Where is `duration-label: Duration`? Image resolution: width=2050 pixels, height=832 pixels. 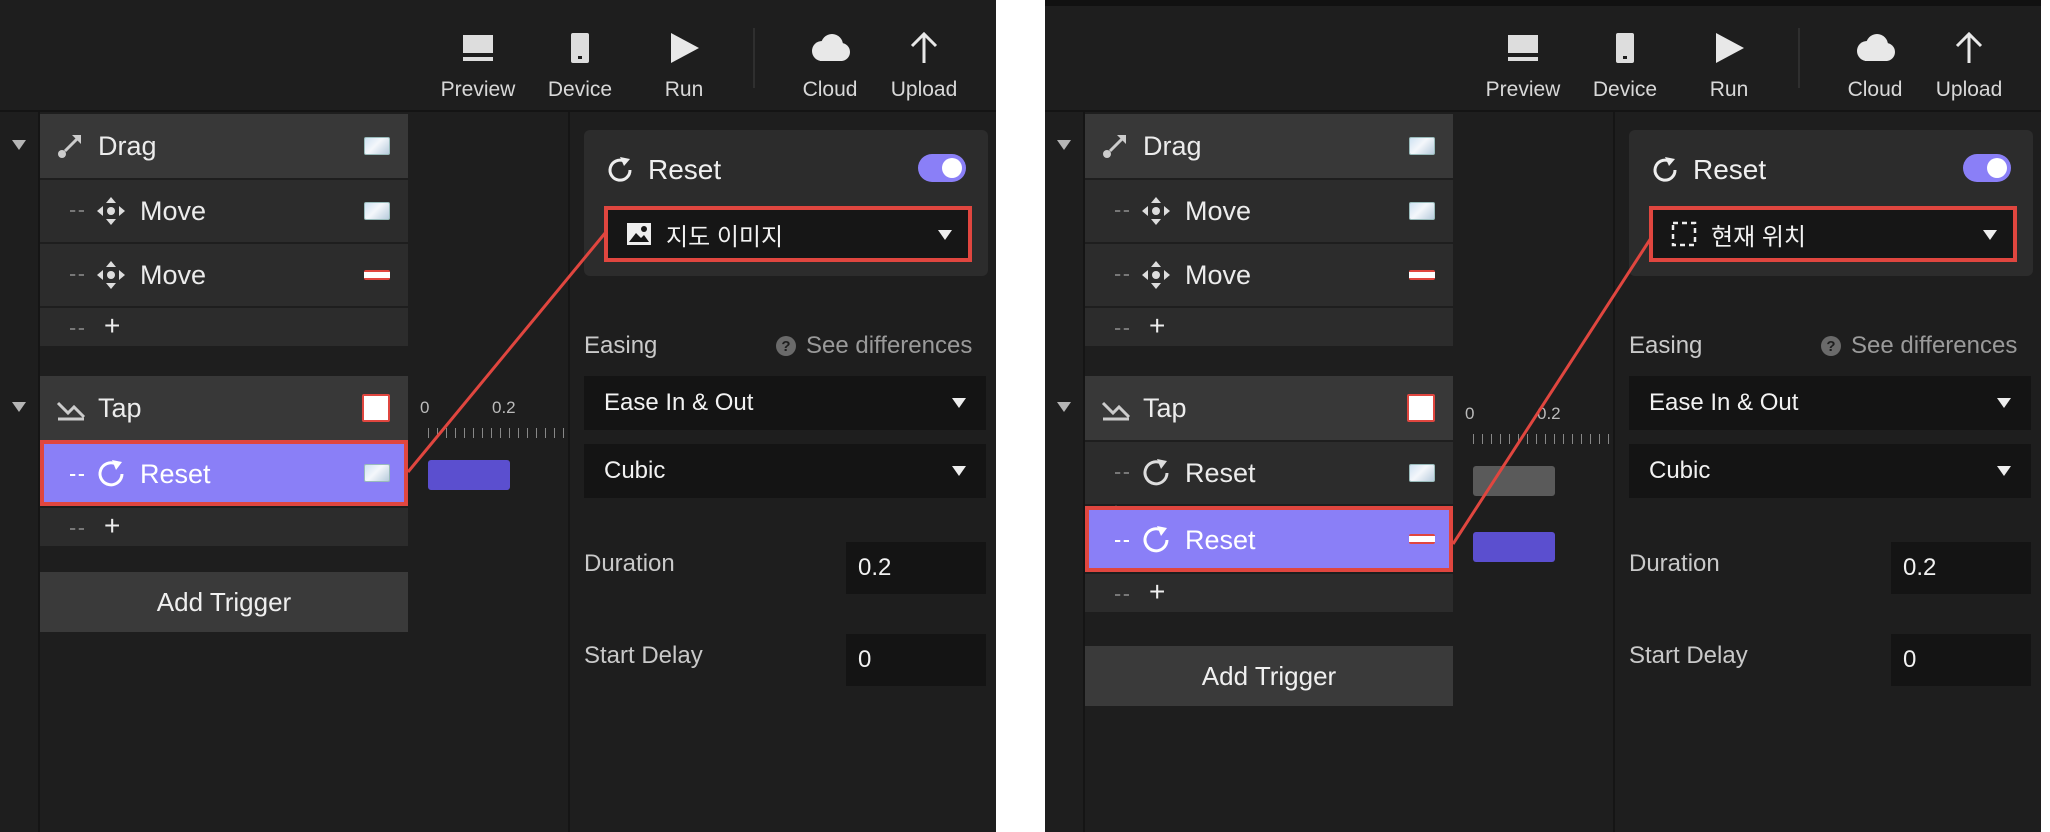
duration-label: Duration is located at coordinates (1674, 563).